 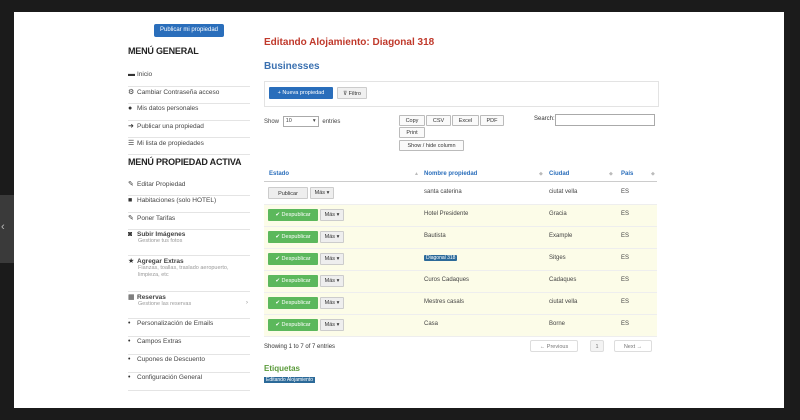 What do you see at coordinates (300, 347) in the screenshot?
I see `table-info: Showing 1 to 7 of 7 entries` at bounding box center [300, 347].